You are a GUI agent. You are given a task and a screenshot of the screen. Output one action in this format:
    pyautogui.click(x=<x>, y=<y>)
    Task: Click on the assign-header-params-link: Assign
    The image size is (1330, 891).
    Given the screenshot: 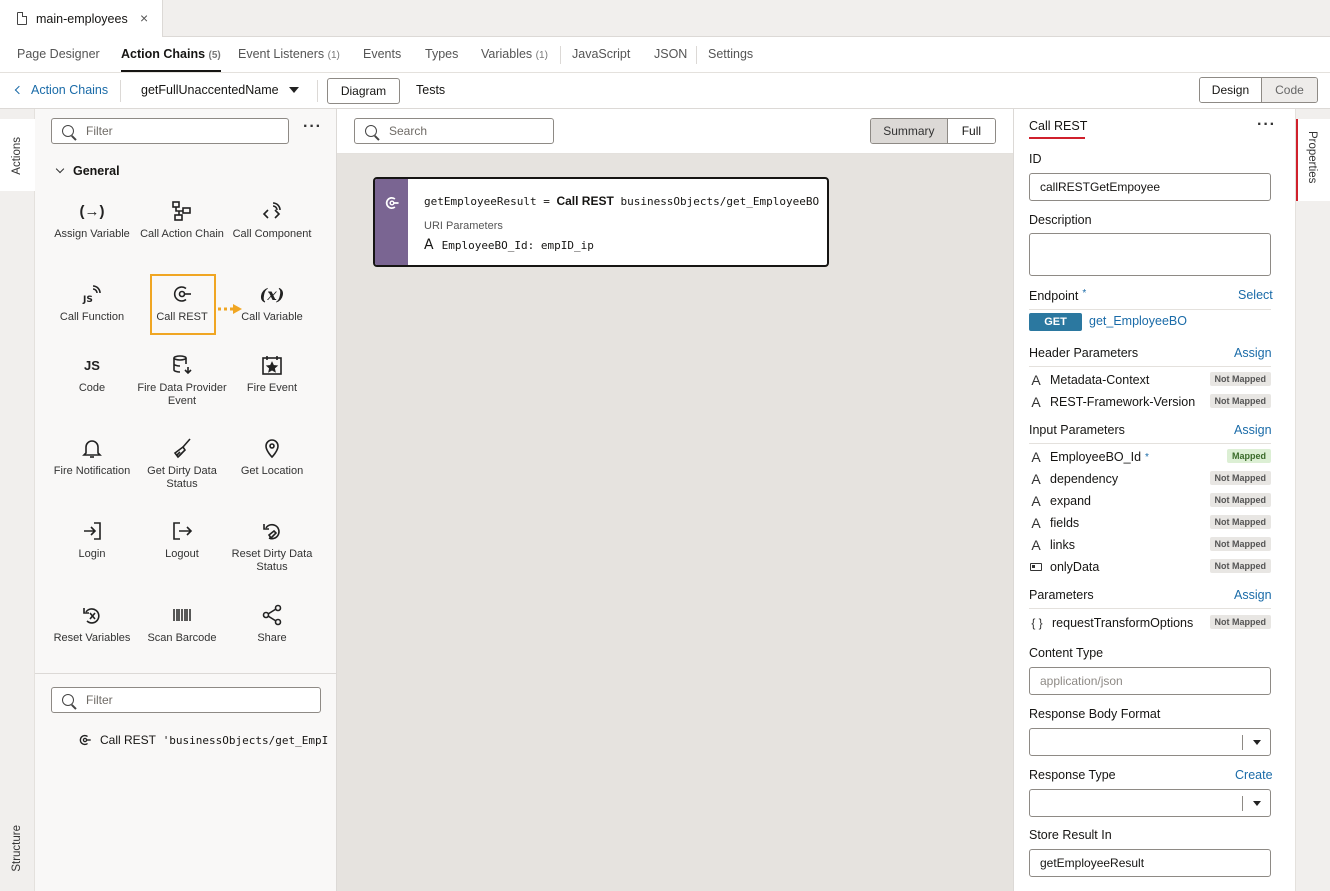 What is the action you would take?
    pyautogui.click(x=1253, y=353)
    